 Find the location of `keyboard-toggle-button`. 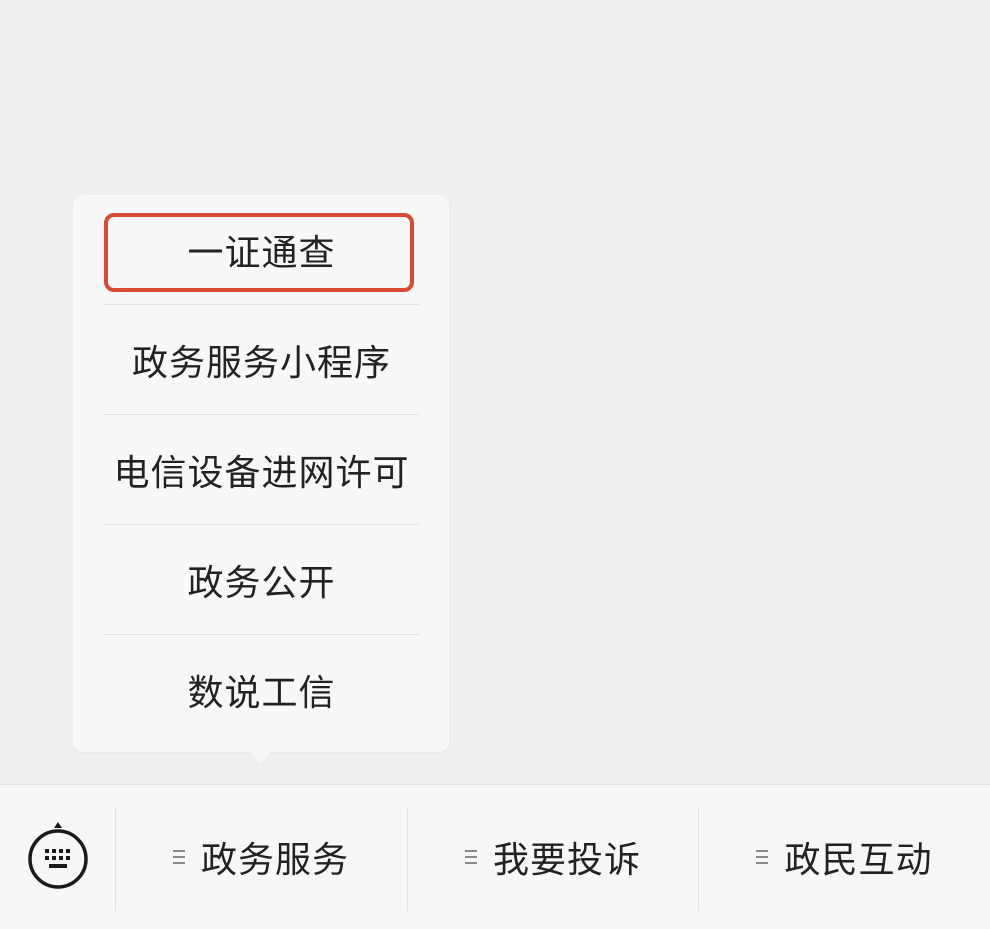

keyboard-toggle-button is located at coordinates (57, 857).